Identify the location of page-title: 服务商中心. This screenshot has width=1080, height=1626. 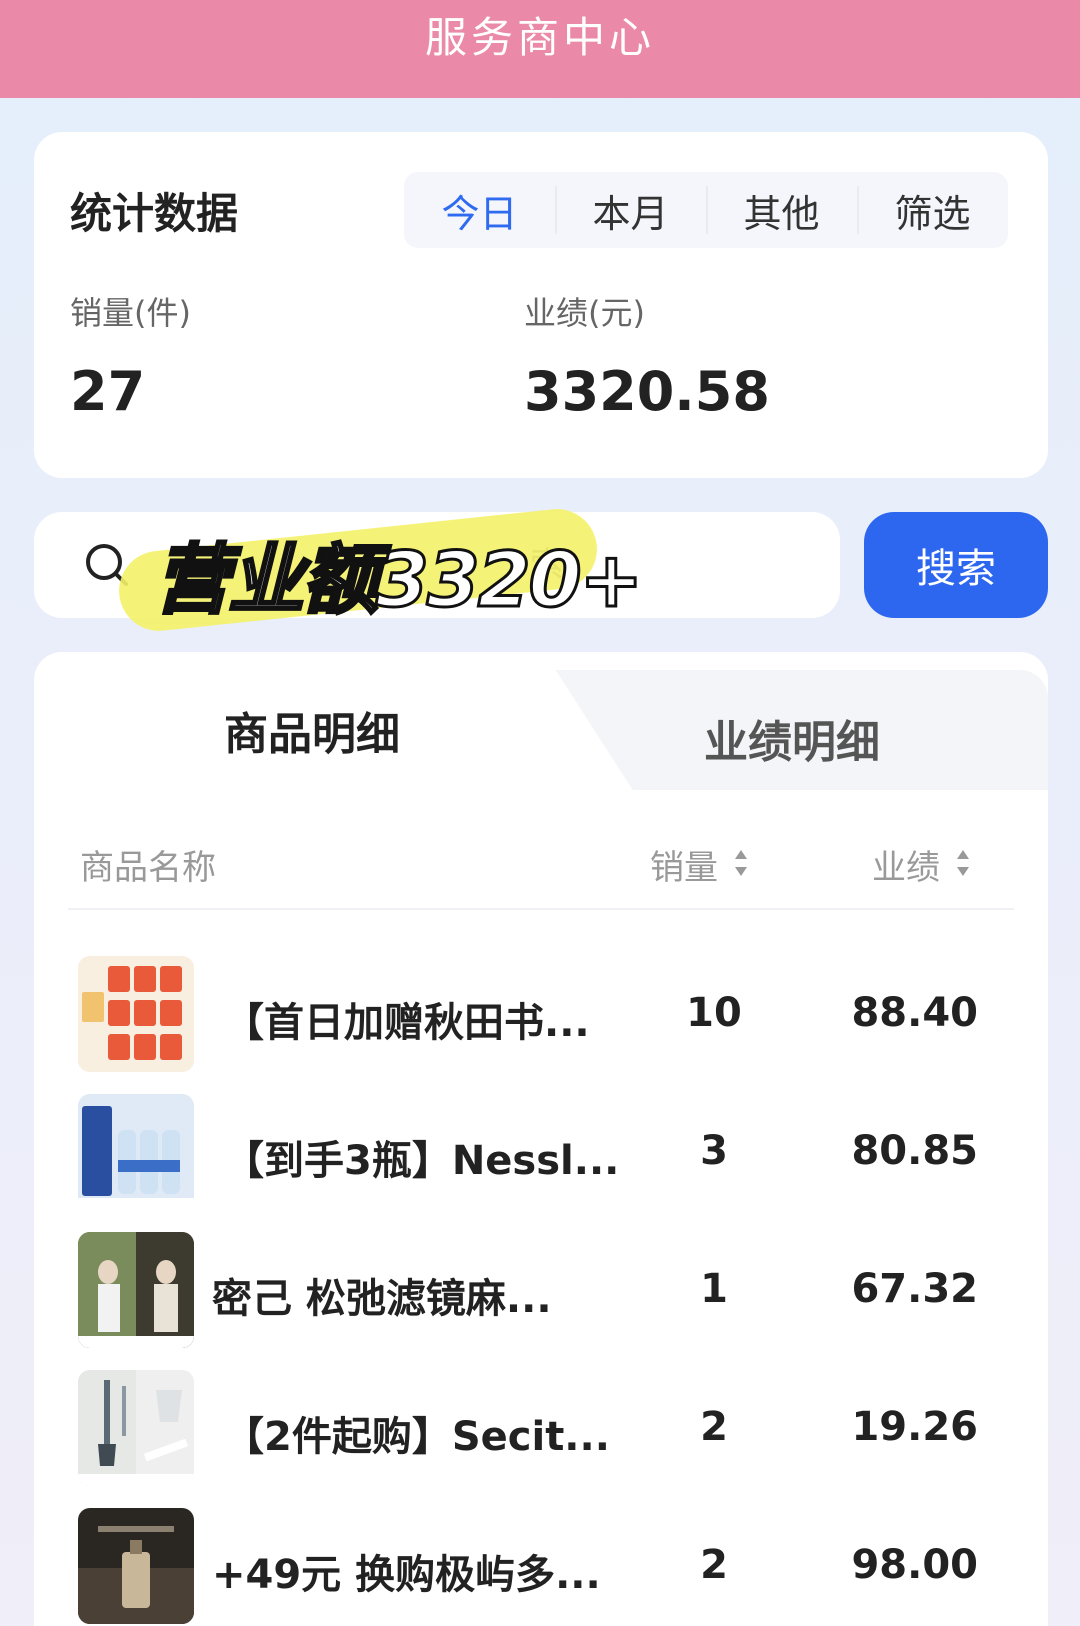
(539, 37).